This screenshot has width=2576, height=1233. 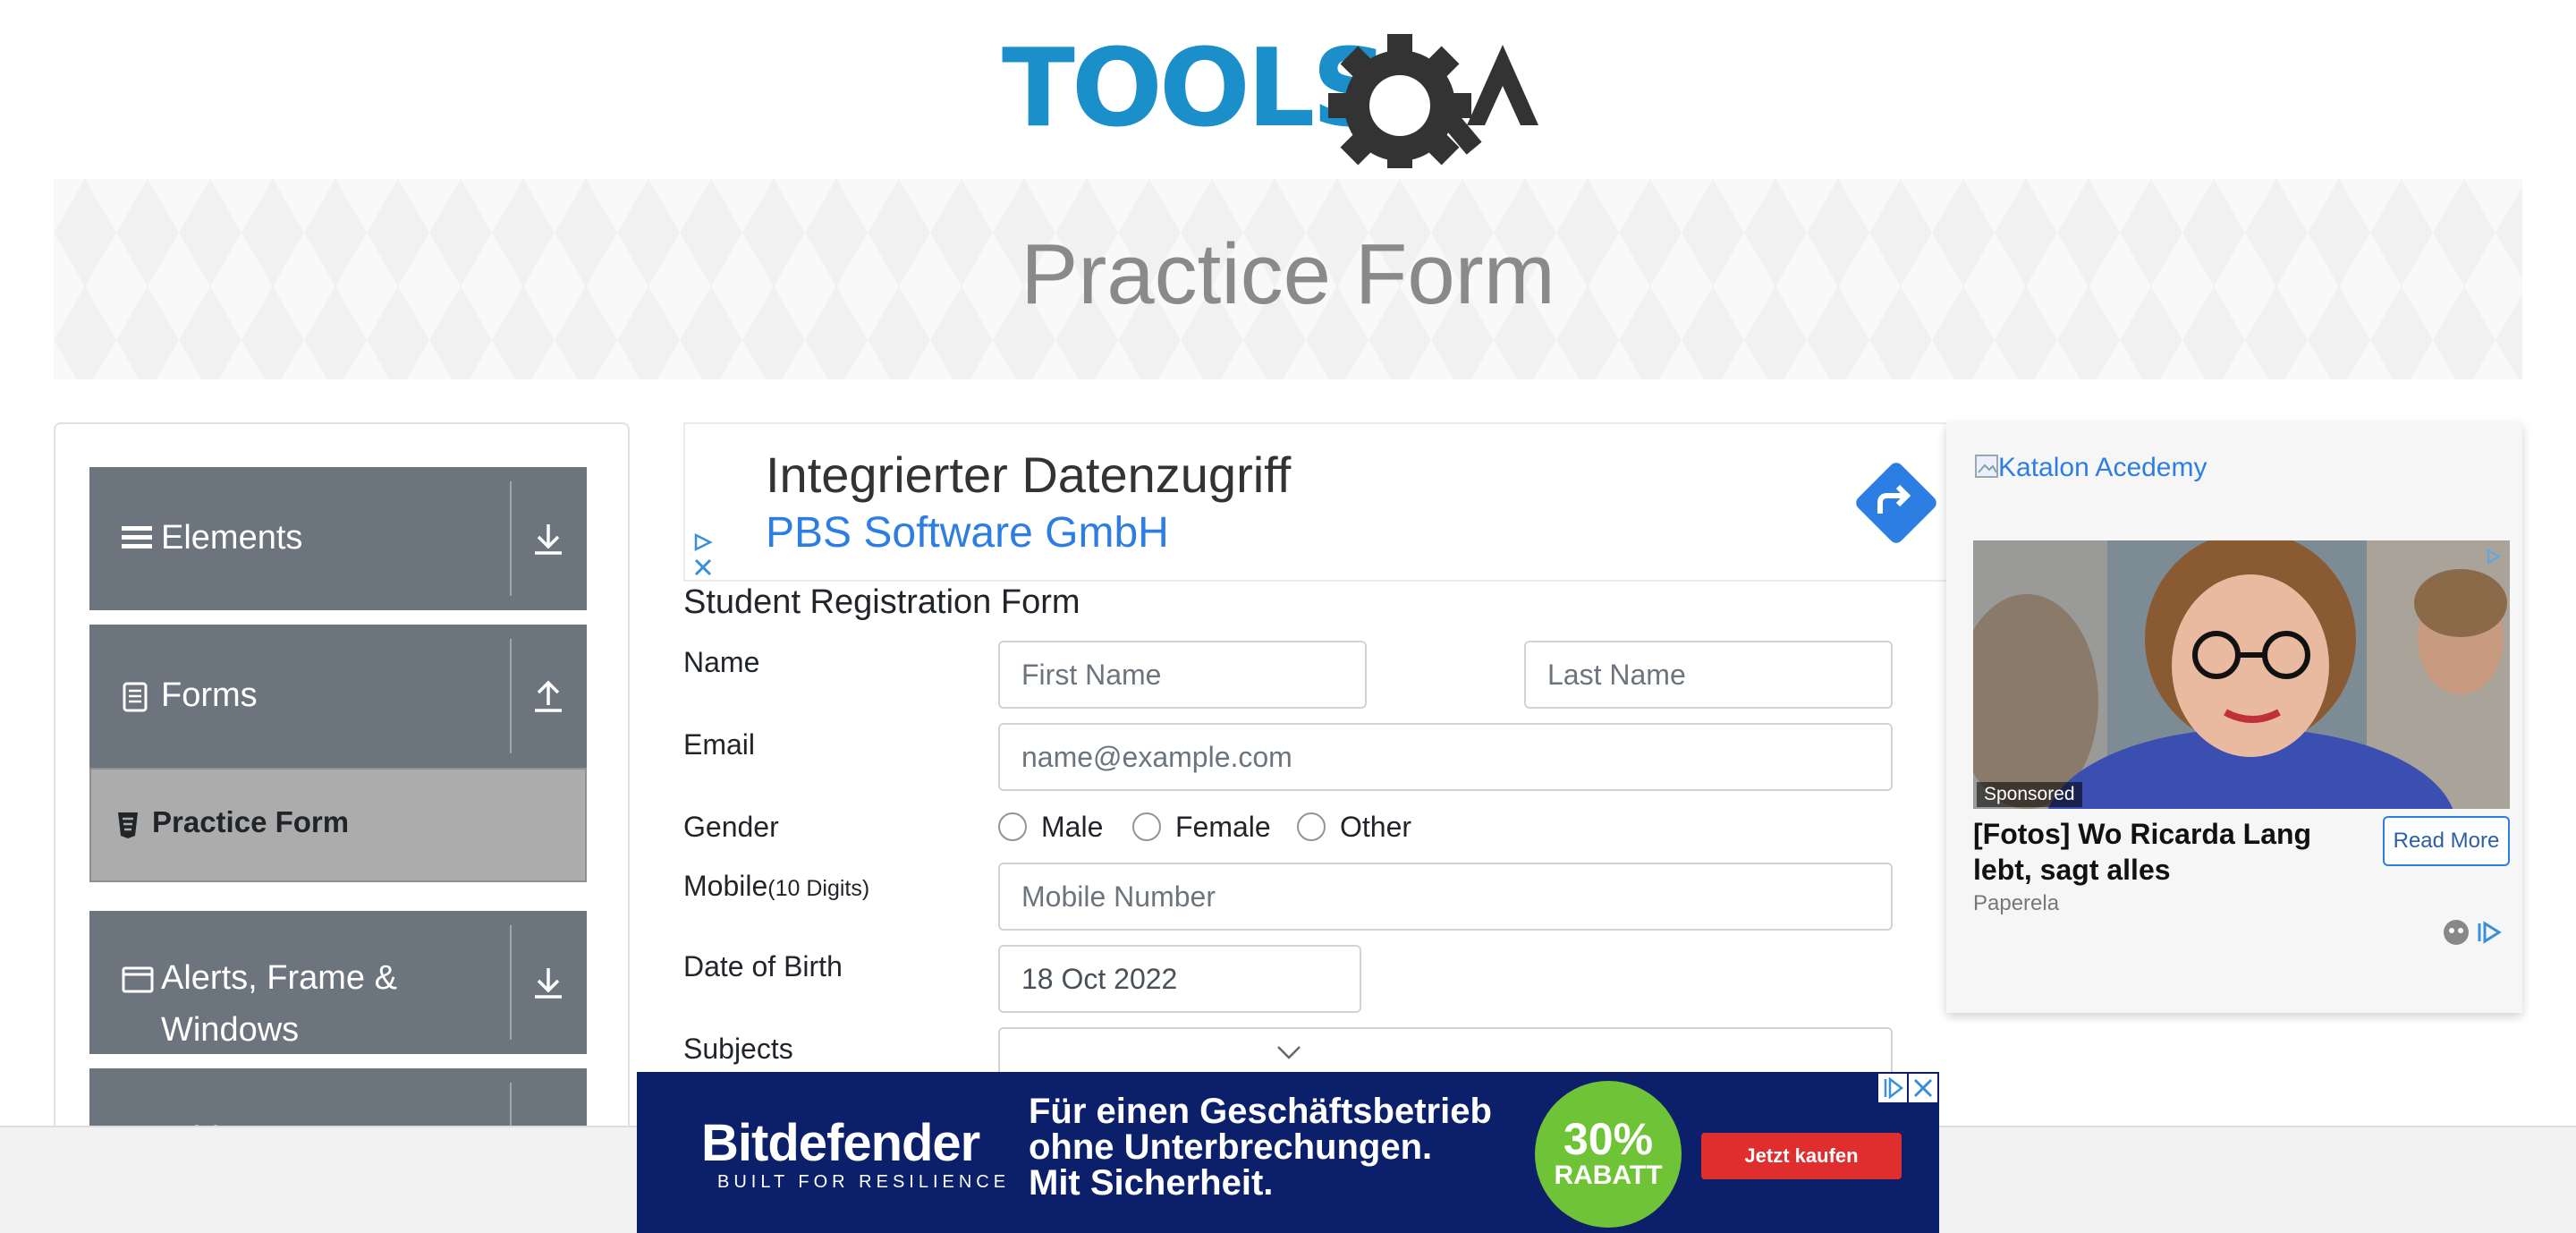 What do you see at coordinates (1193, 89) in the screenshot?
I see `logo-tools-text: TOOLS` at bounding box center [1193, 89].